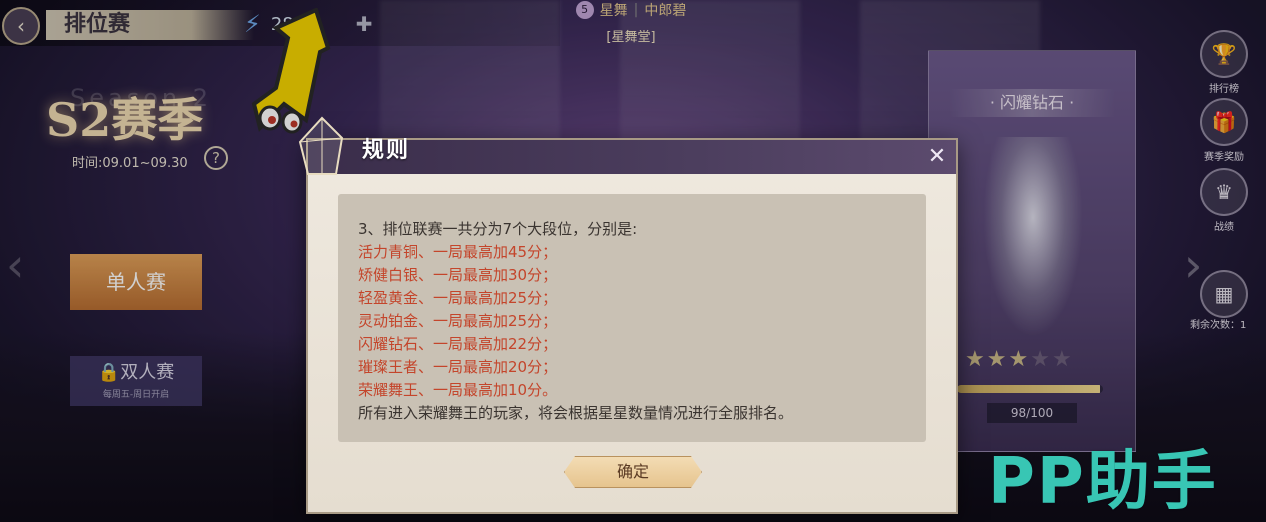 This screenshot has height=522, width=1266. Describe the element at coordinates (627, 145) in the screenshot. I see `dialog-header: 规则 ✕` at that location.